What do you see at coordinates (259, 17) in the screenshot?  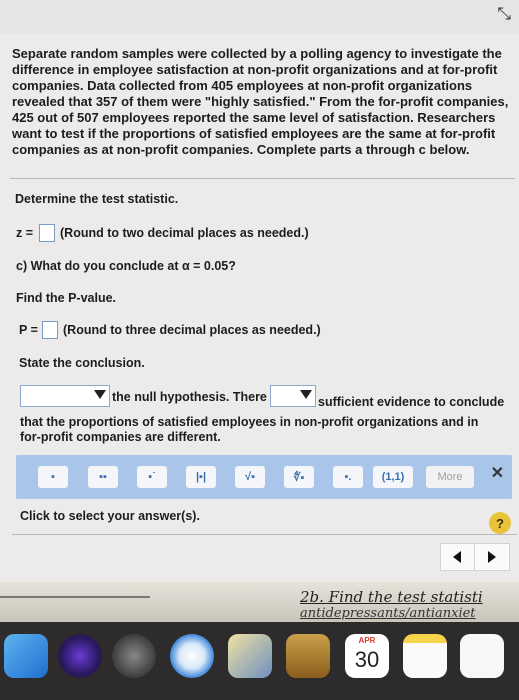 I see `top-bar: ⤡` at bounding box center [259, 17].